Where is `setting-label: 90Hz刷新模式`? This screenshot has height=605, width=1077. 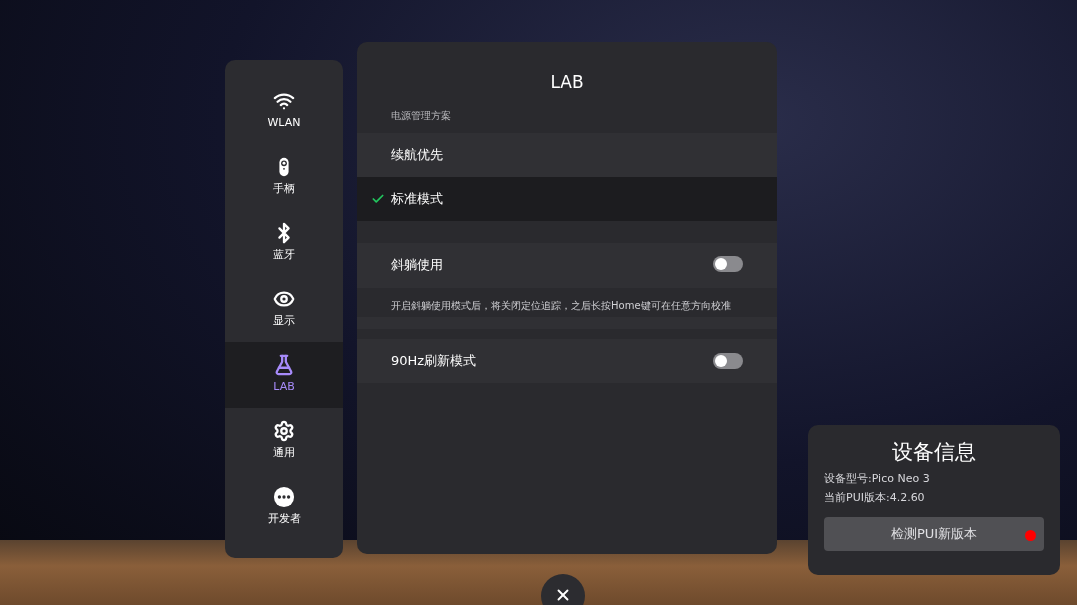 setting-label: 90Hz刷新模式 is located at coordinates (434, 361).